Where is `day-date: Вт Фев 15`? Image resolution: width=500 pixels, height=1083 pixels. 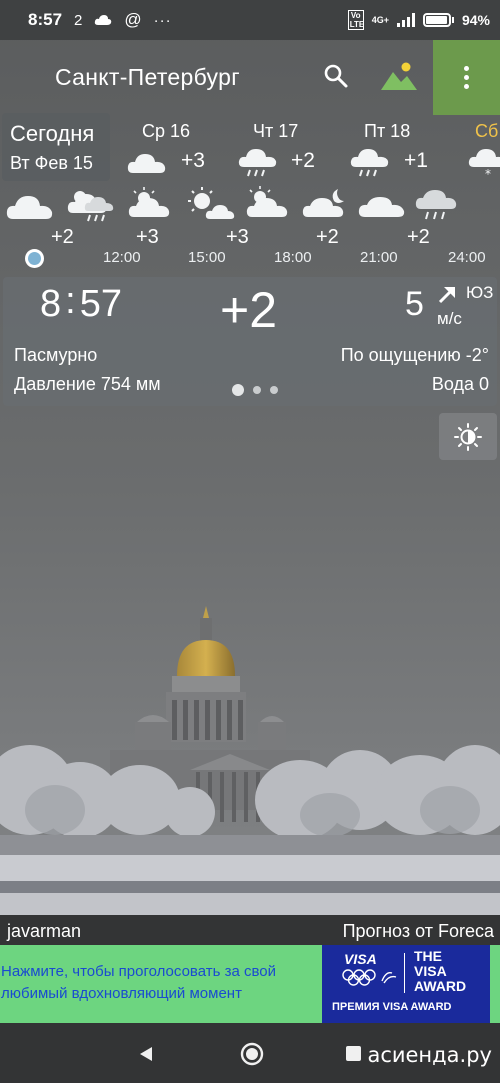
day-date: Вт Фев 15 is located at coordinates (51, 163).